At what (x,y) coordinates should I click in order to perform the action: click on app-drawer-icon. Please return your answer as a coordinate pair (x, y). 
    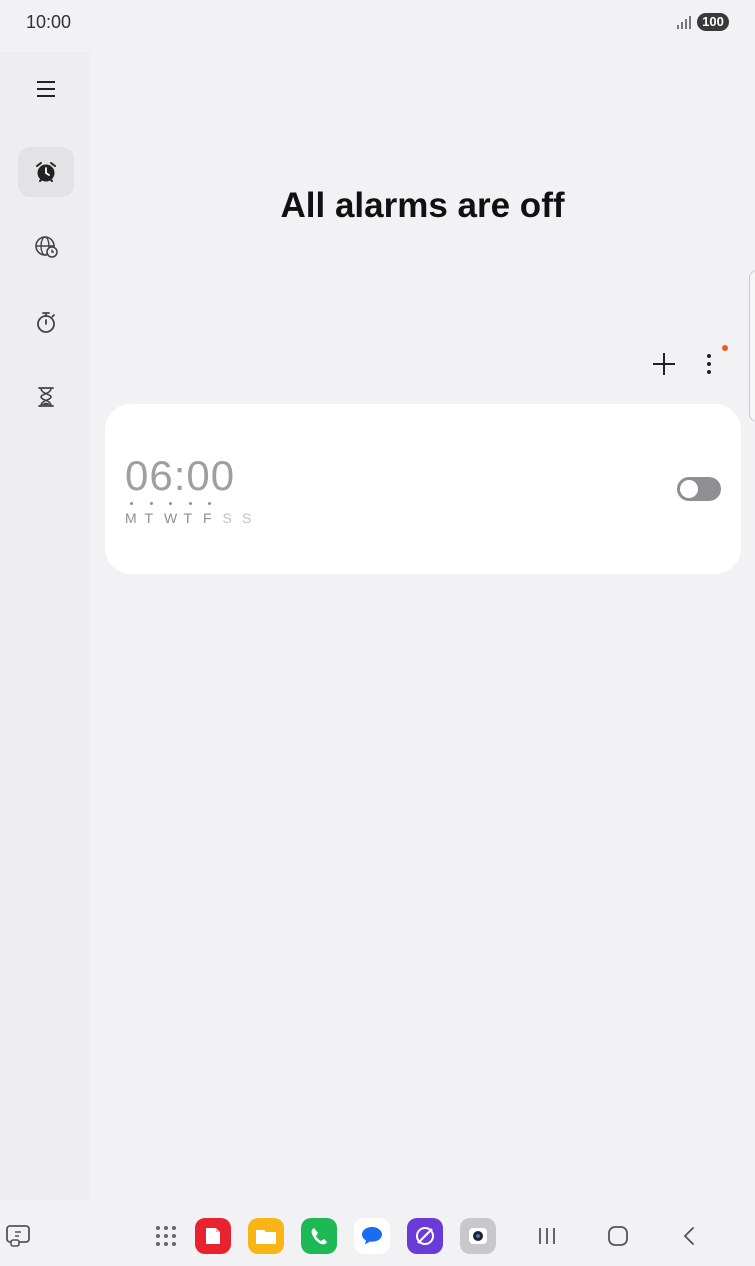
    Looking at the image, I should click on (166, 1236).